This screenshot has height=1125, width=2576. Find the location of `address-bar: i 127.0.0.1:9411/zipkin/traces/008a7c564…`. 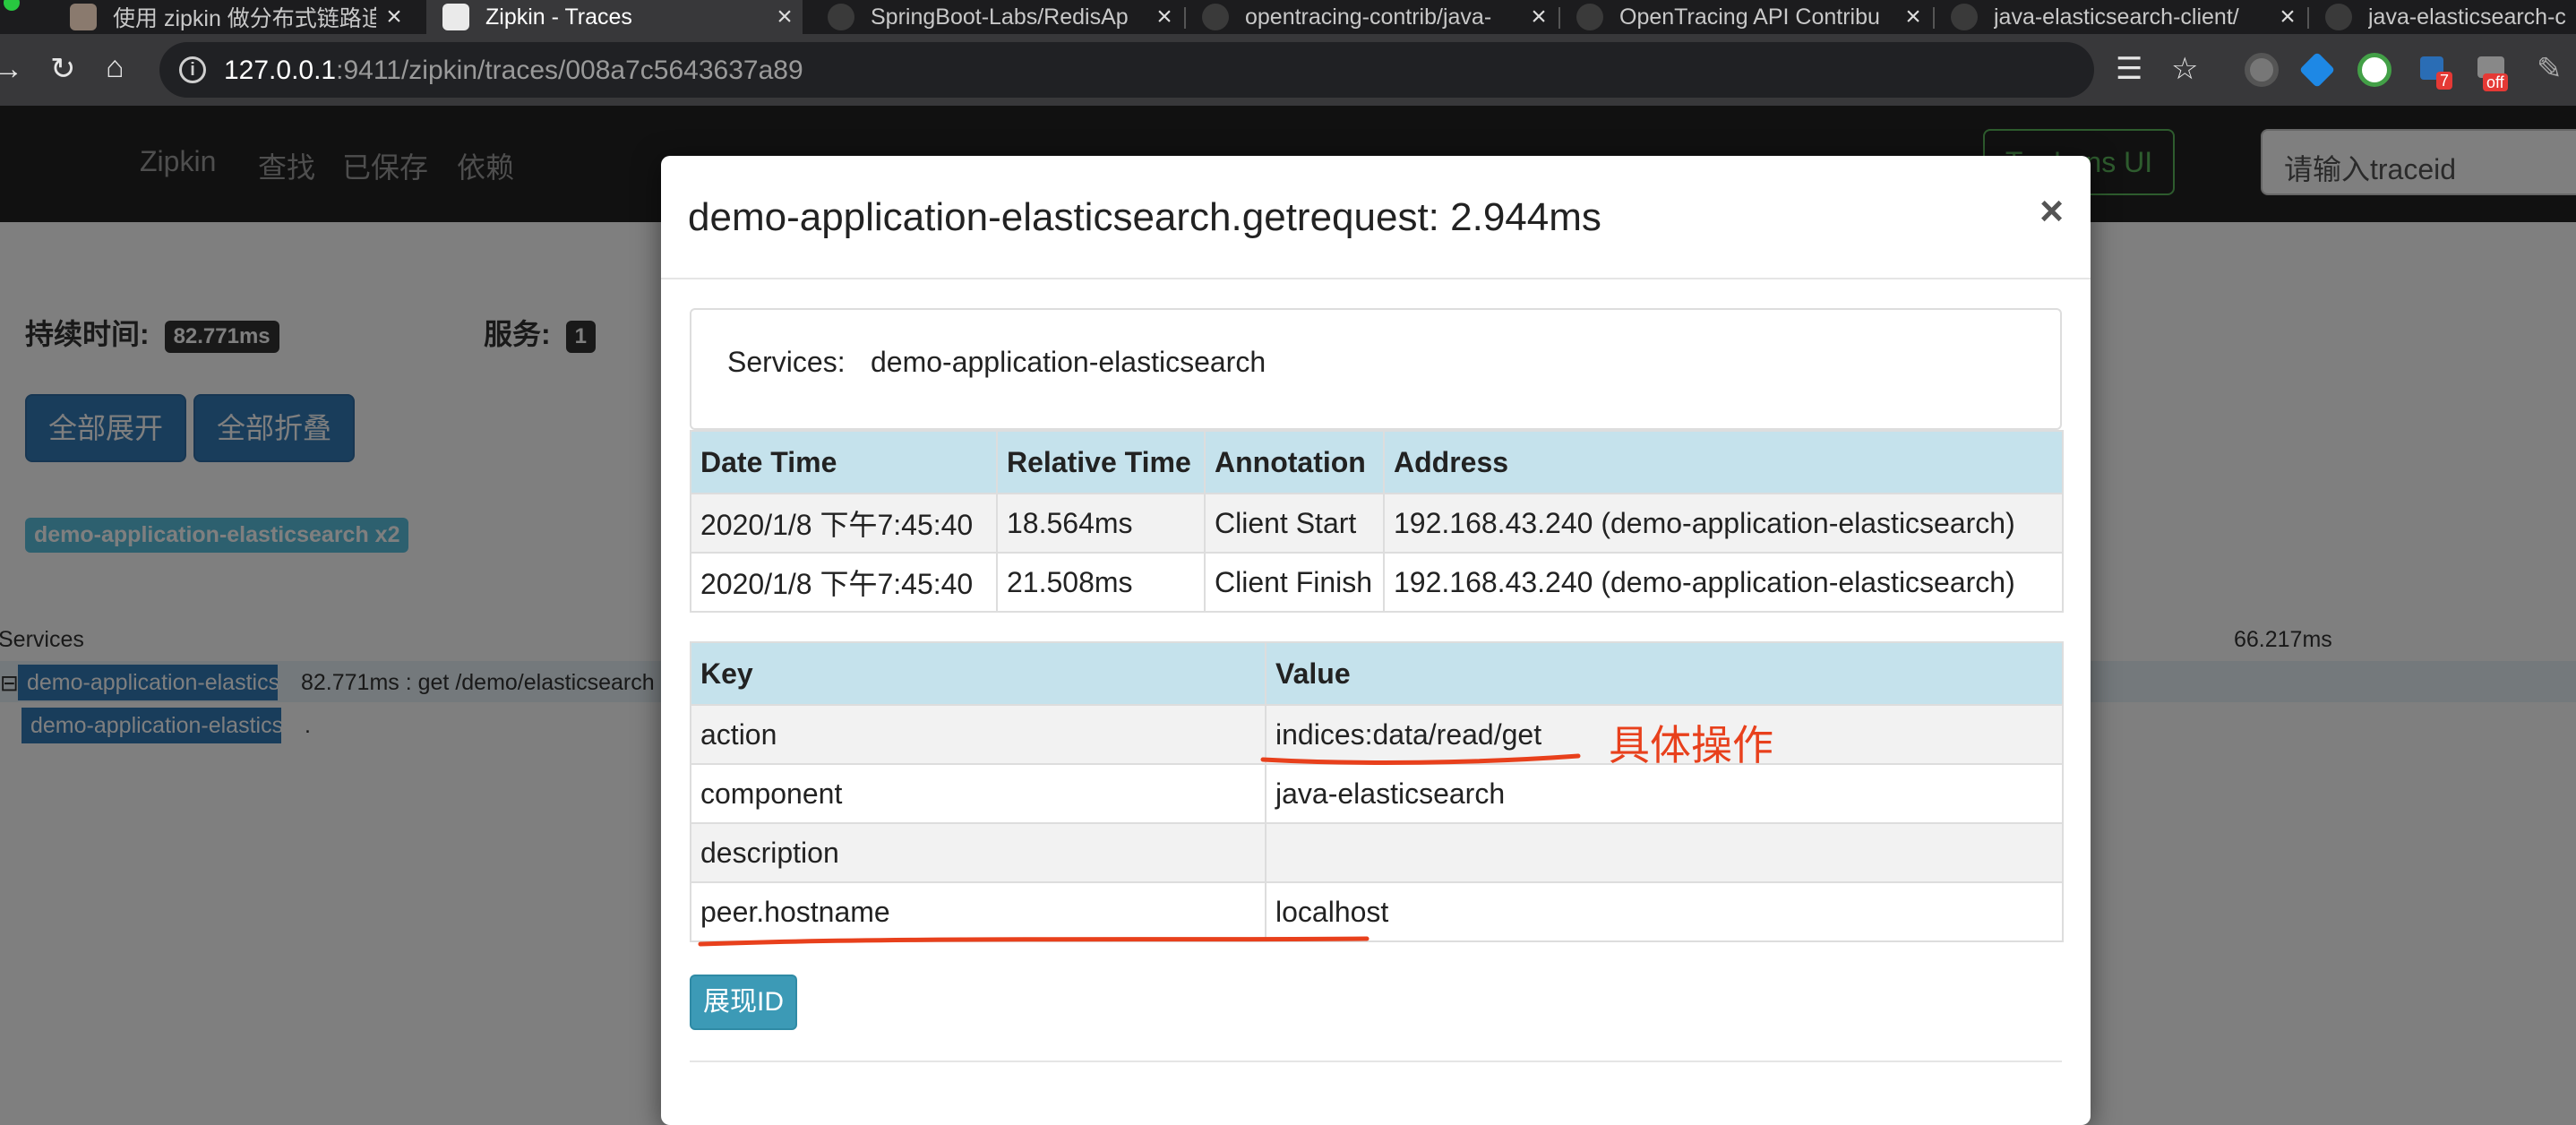

address-bar: i 127.0.0.1:9411/zipkin/traces/008a7c564… is located at coordinates (1126, 70).